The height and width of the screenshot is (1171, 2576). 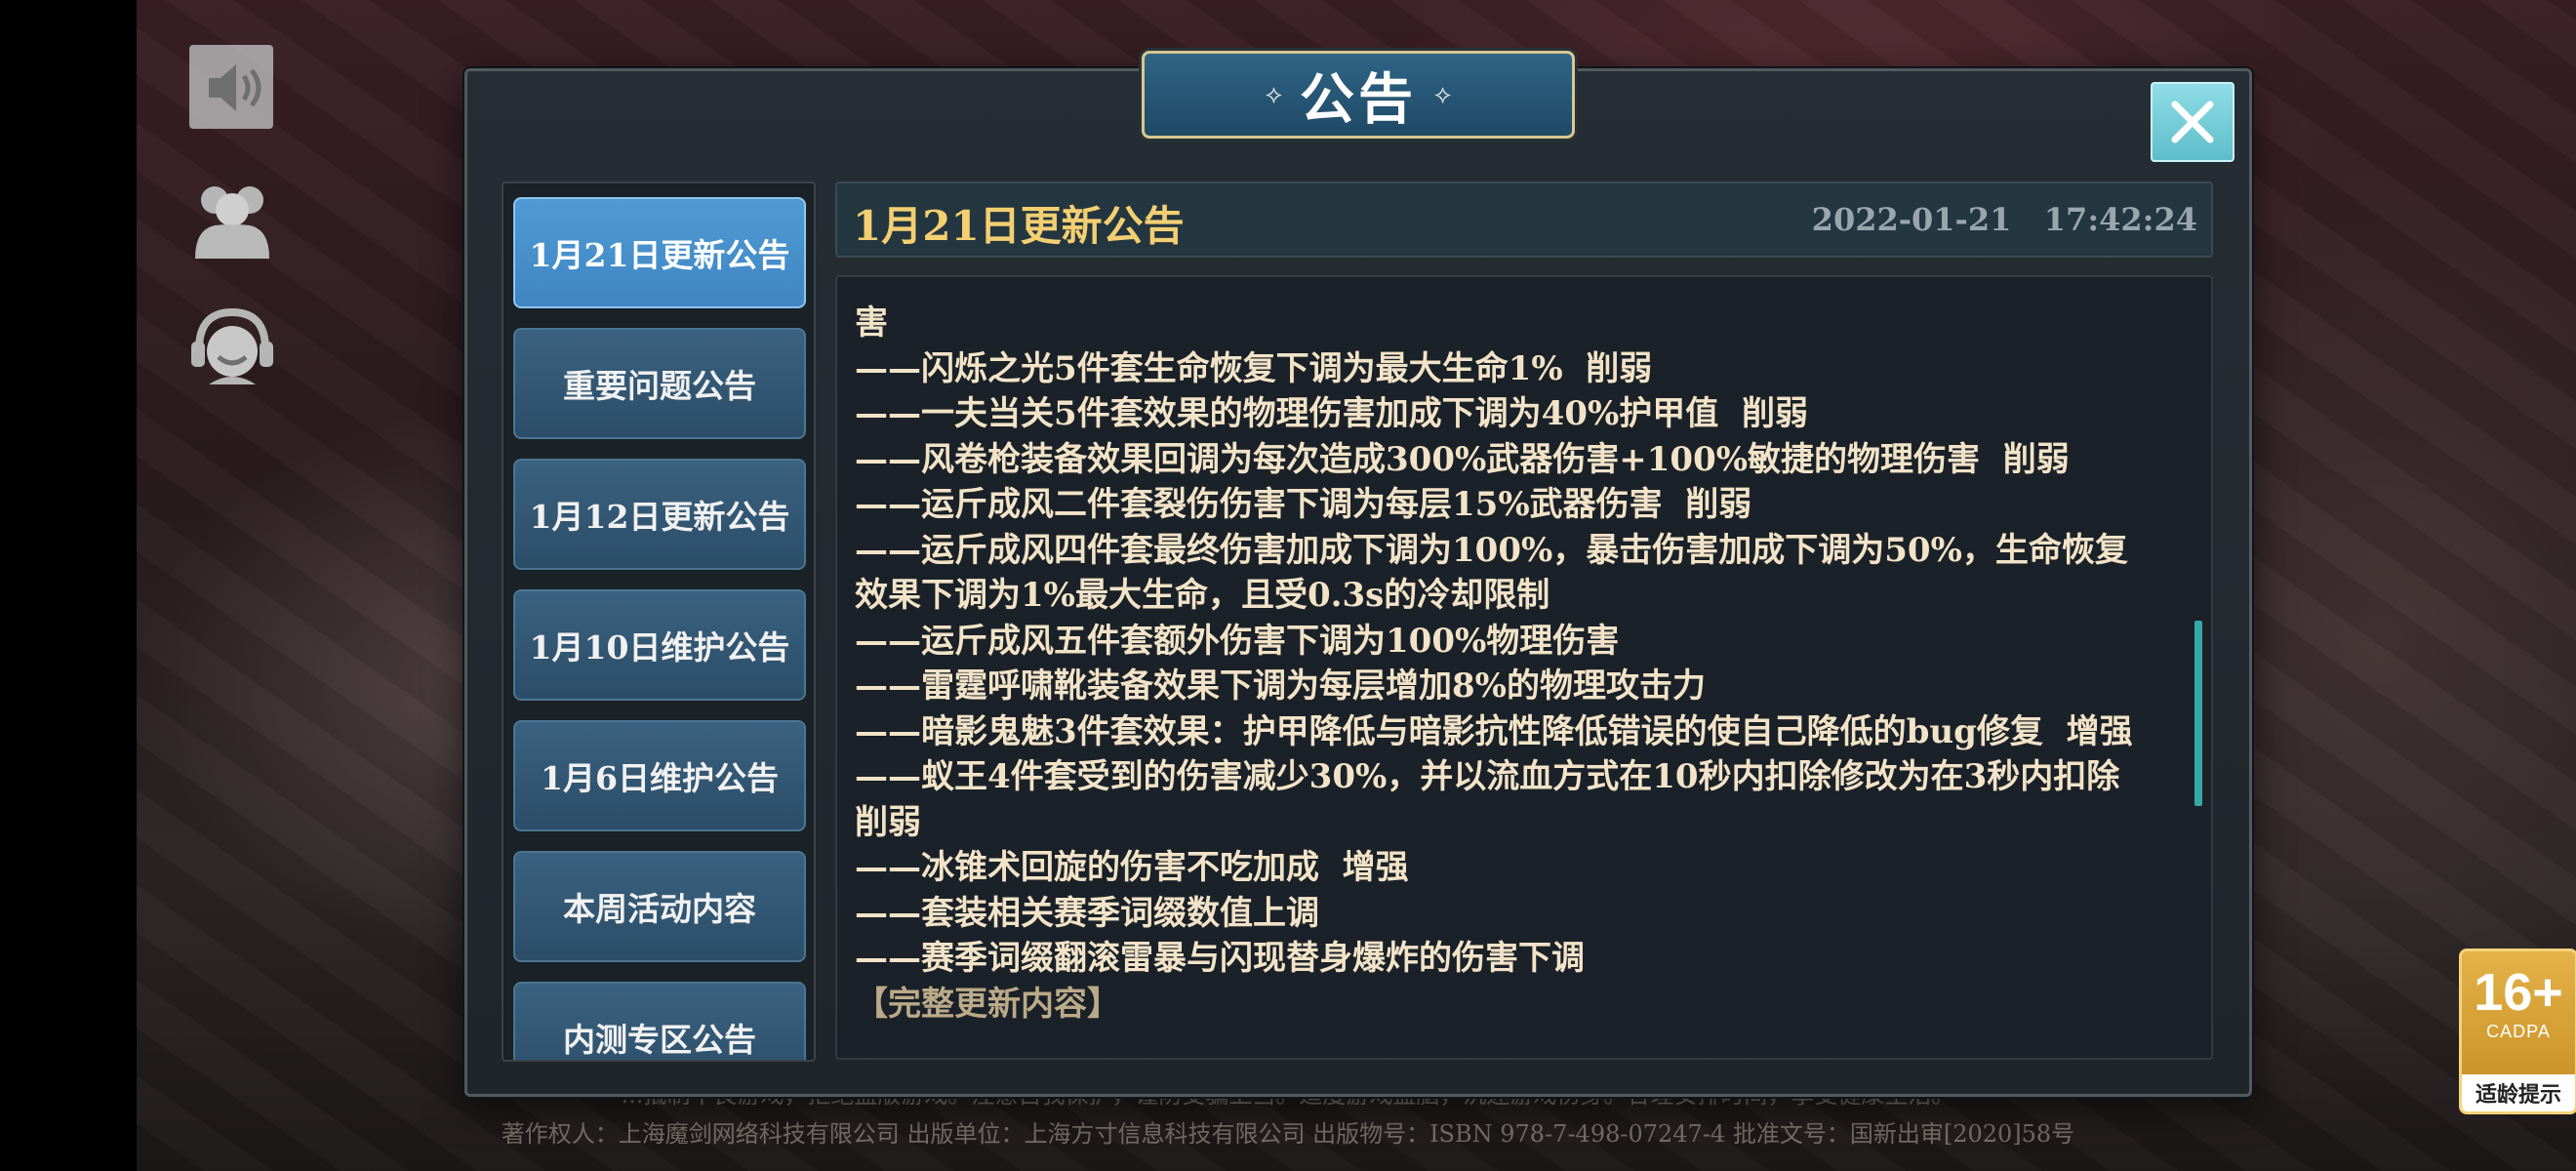 I want to click on tab-0121-update: 1月21日更新公告, so click(x=659, y=252).